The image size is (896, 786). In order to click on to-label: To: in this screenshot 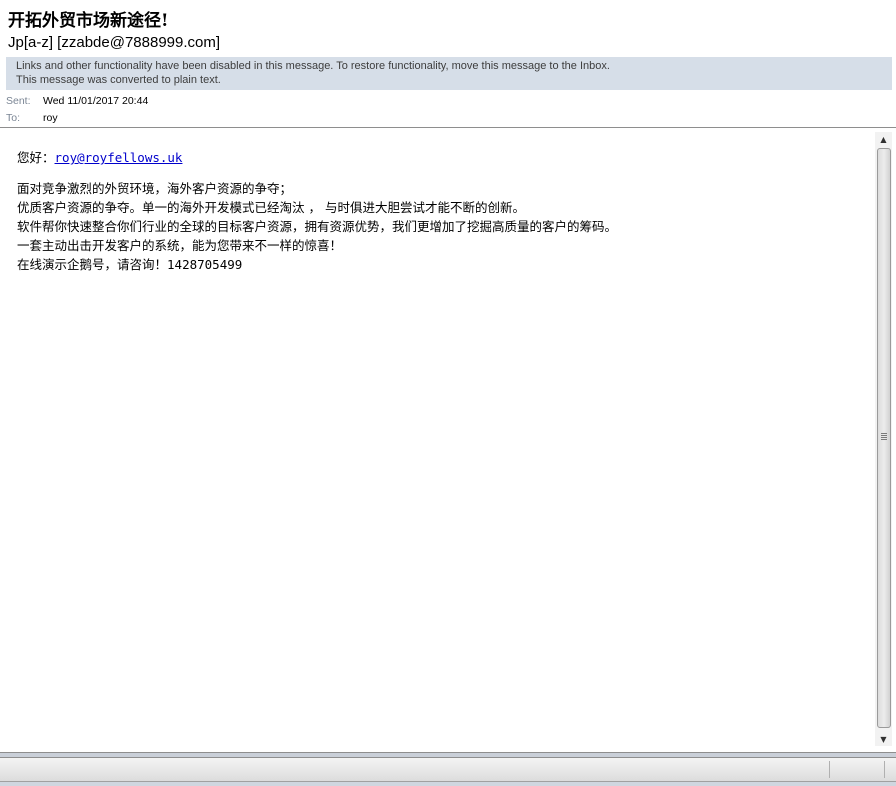, I will do `click(13, 118)`.